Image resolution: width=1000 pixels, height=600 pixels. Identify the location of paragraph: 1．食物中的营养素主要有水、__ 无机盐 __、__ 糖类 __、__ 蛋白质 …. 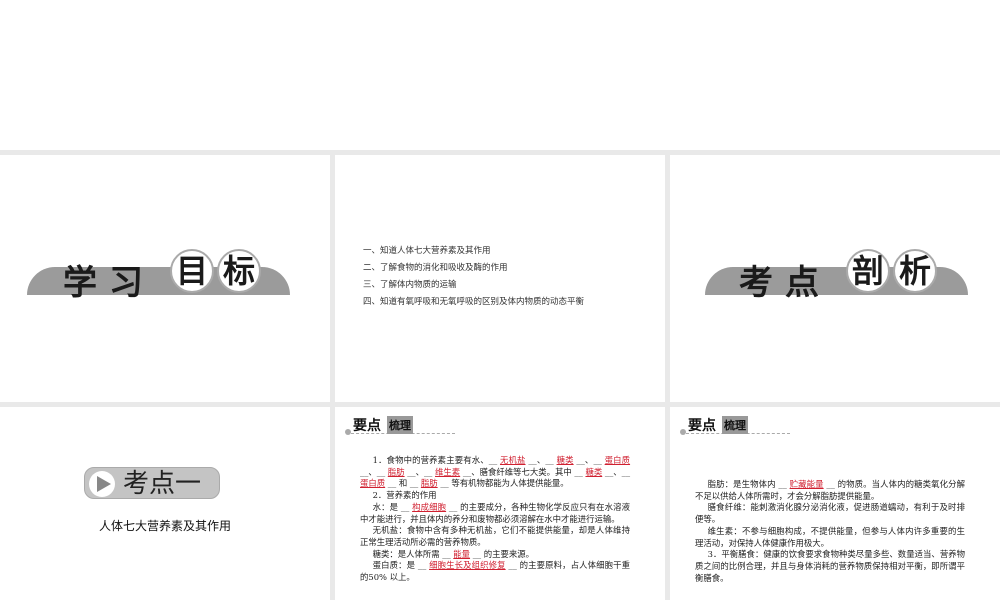
(495, 472).